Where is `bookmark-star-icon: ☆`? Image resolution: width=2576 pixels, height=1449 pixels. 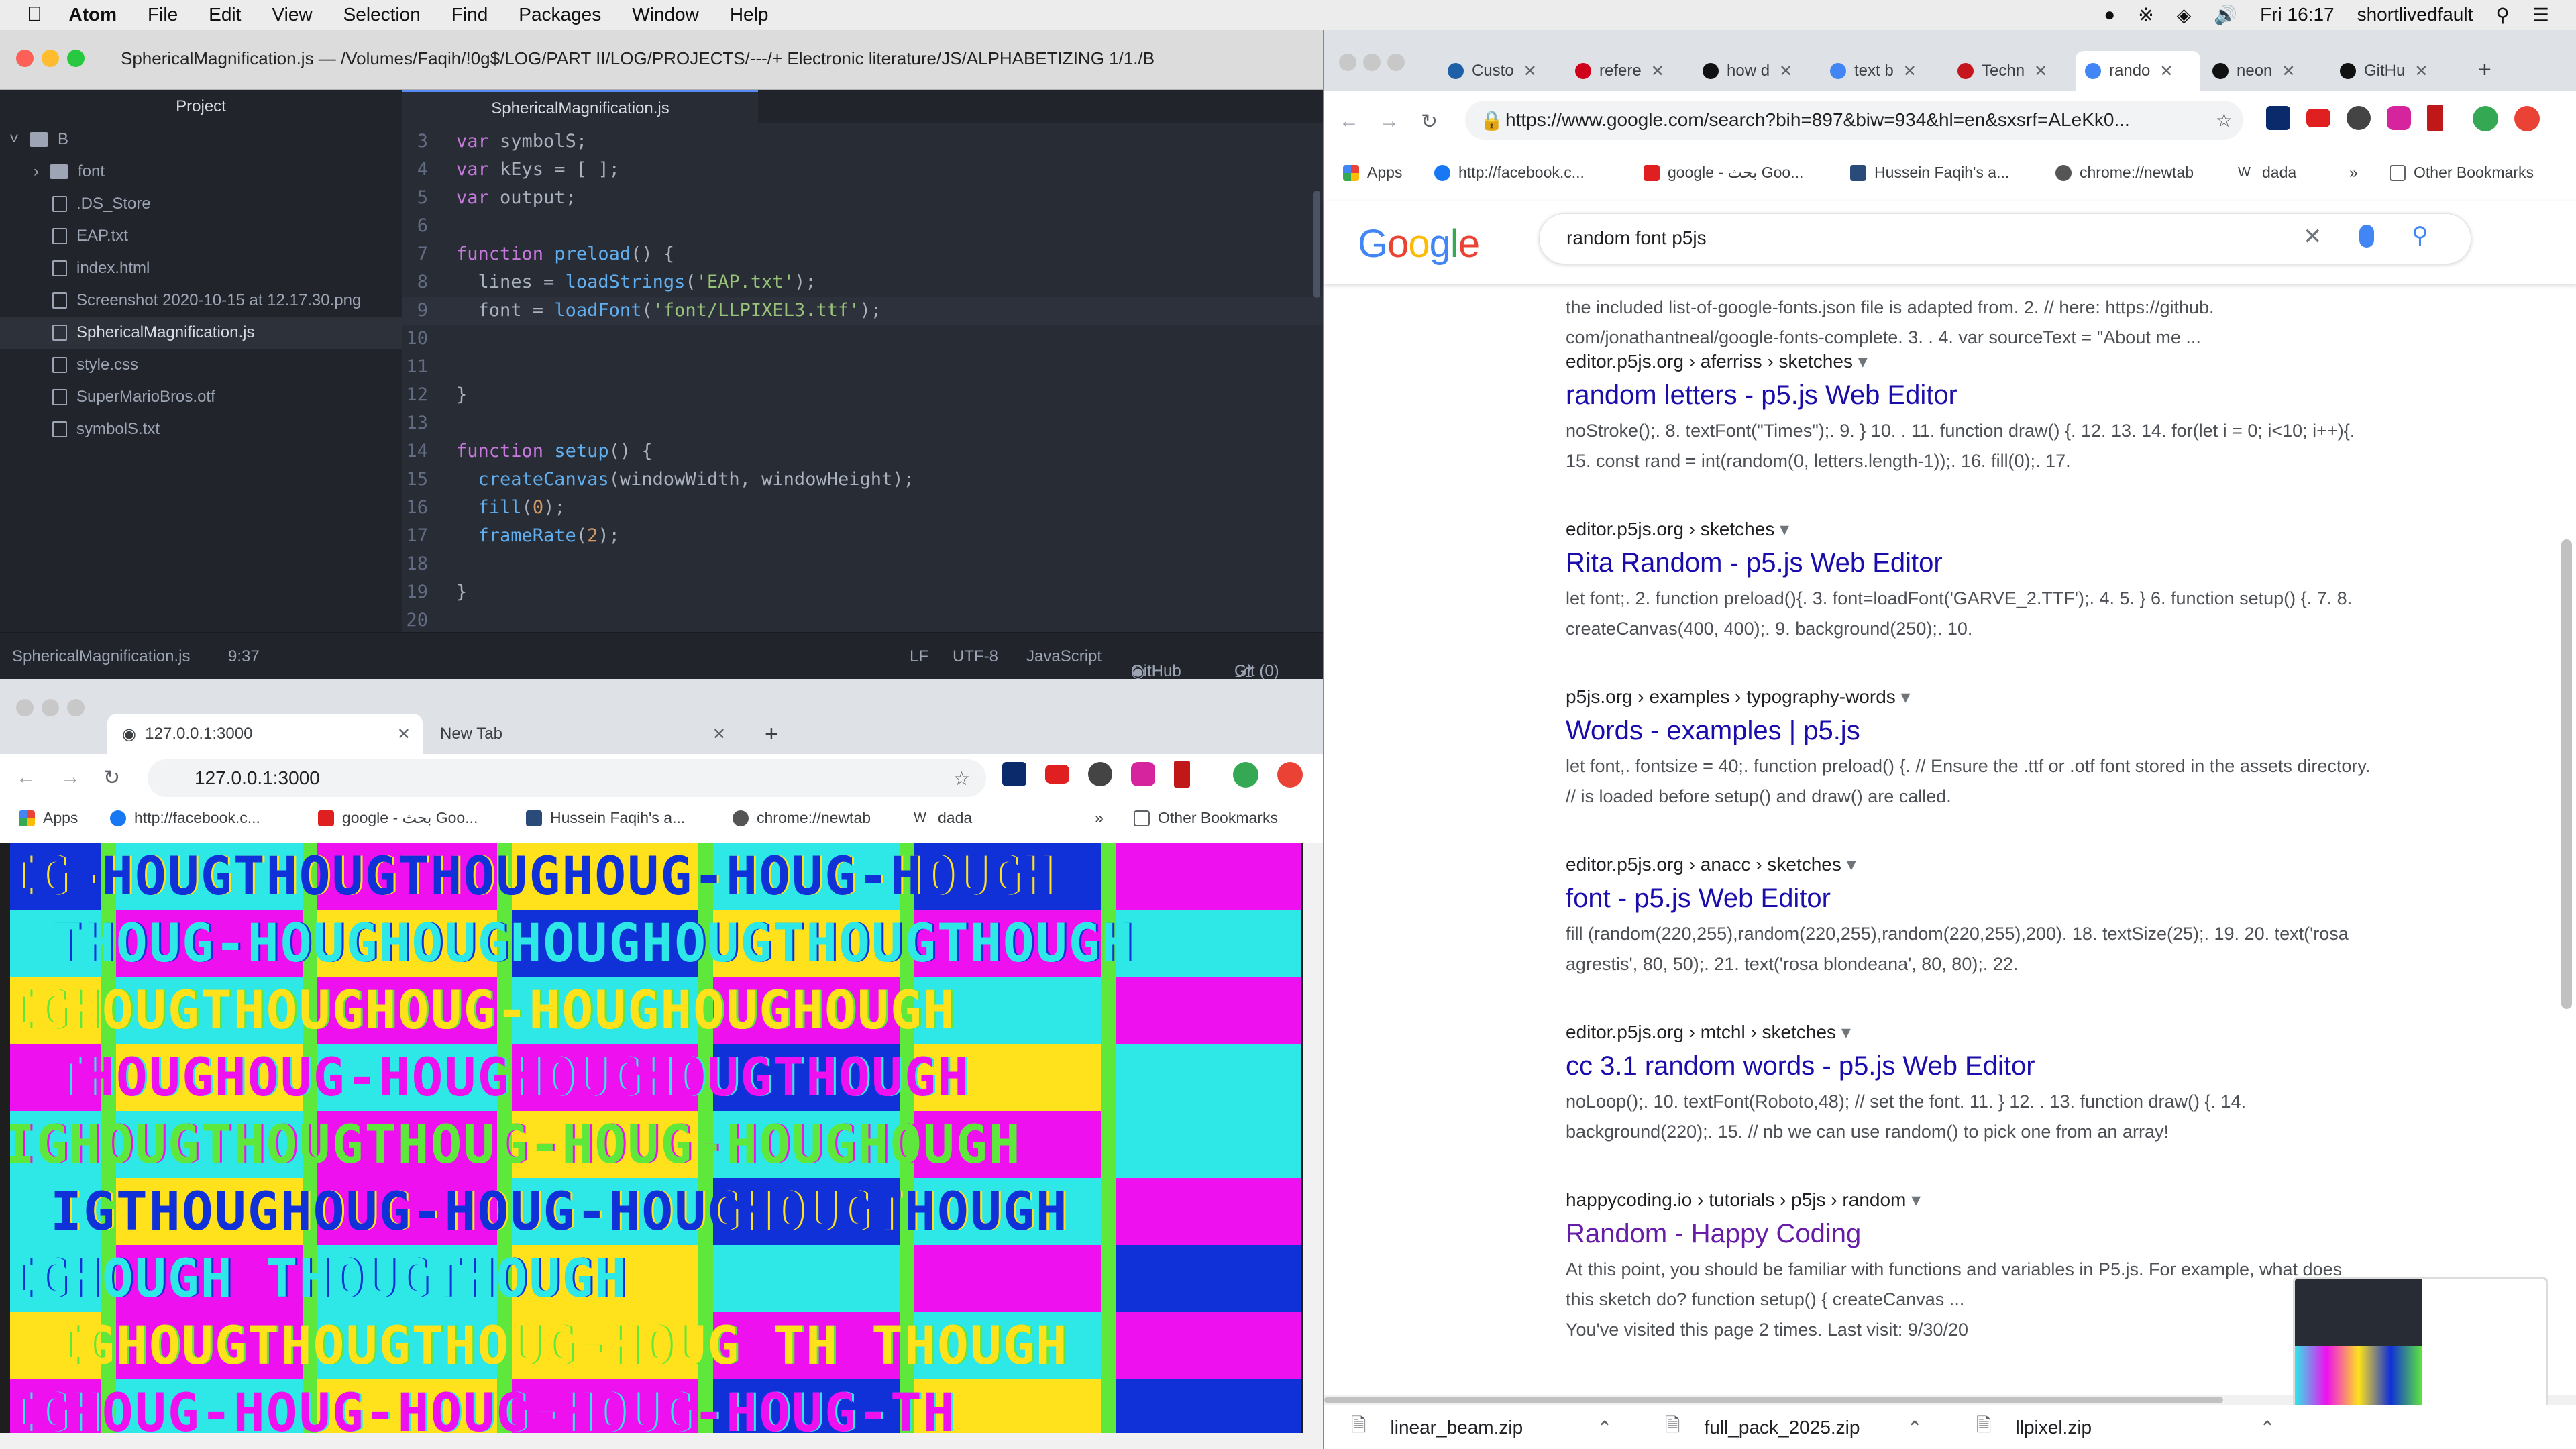 bookmark-star-icon: ☆ is located at coordinates (2224, 120).